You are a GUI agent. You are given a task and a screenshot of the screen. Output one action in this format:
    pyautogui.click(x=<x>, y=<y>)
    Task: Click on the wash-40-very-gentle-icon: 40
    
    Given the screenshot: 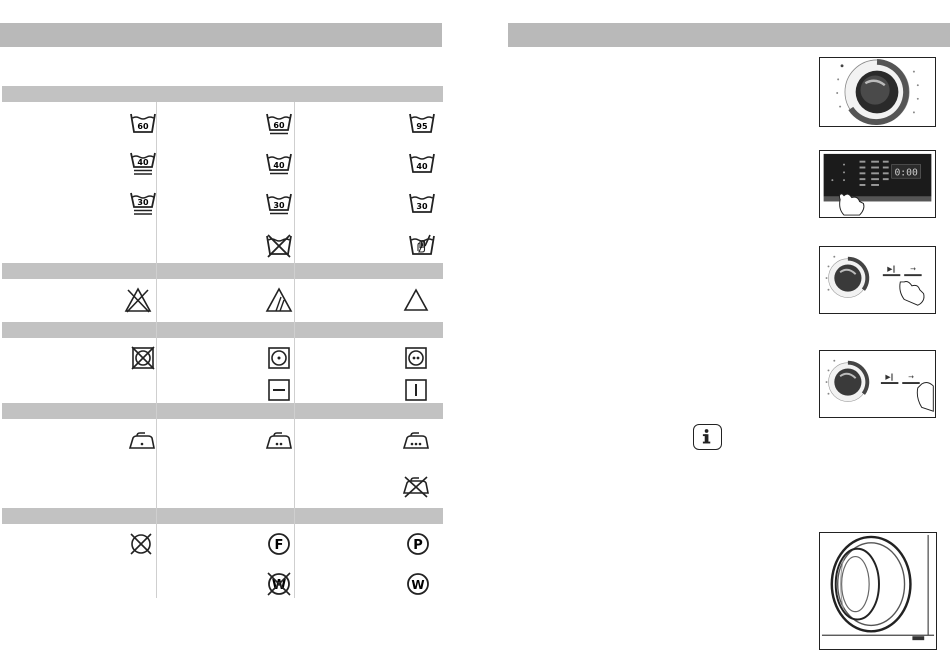 What is the action you would take?
    pyautogui.click(x=143, y=164)
    